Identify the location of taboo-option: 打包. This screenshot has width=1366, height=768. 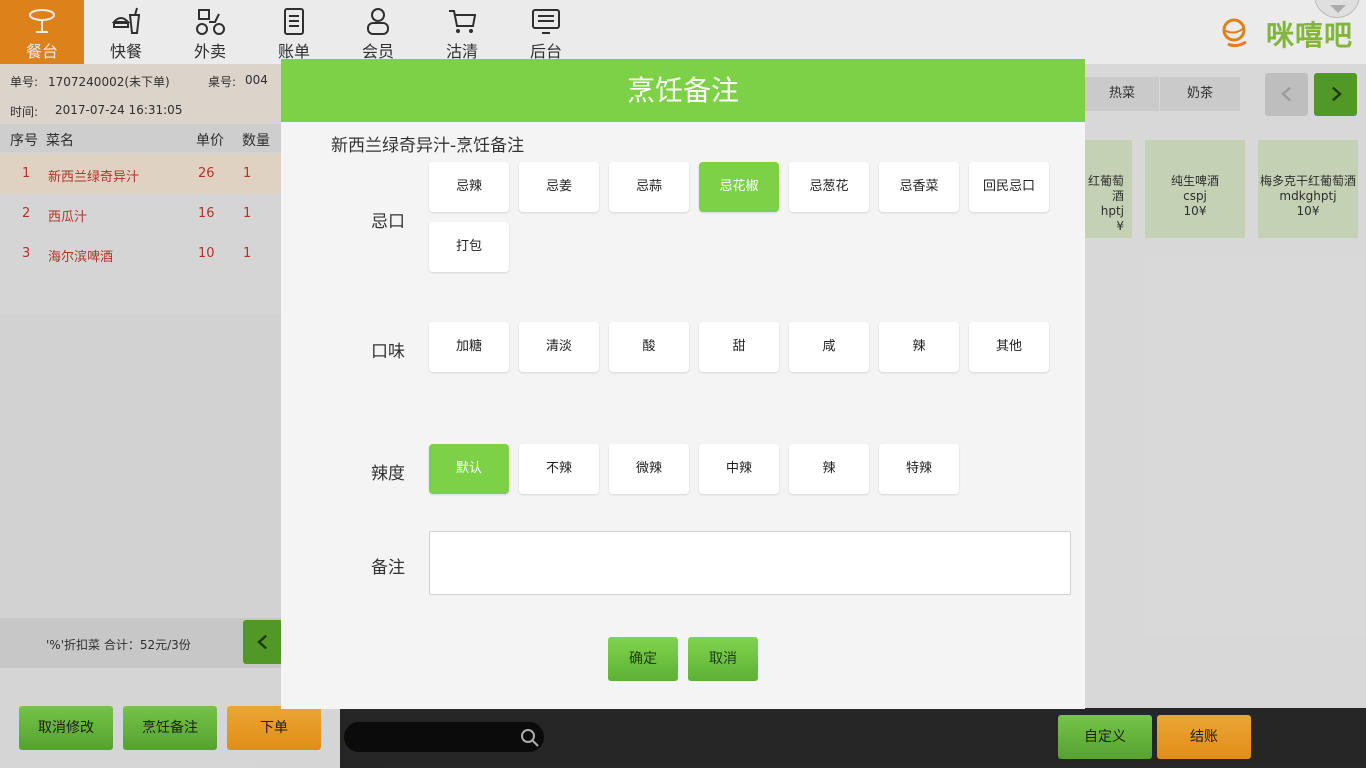
(469, 247).